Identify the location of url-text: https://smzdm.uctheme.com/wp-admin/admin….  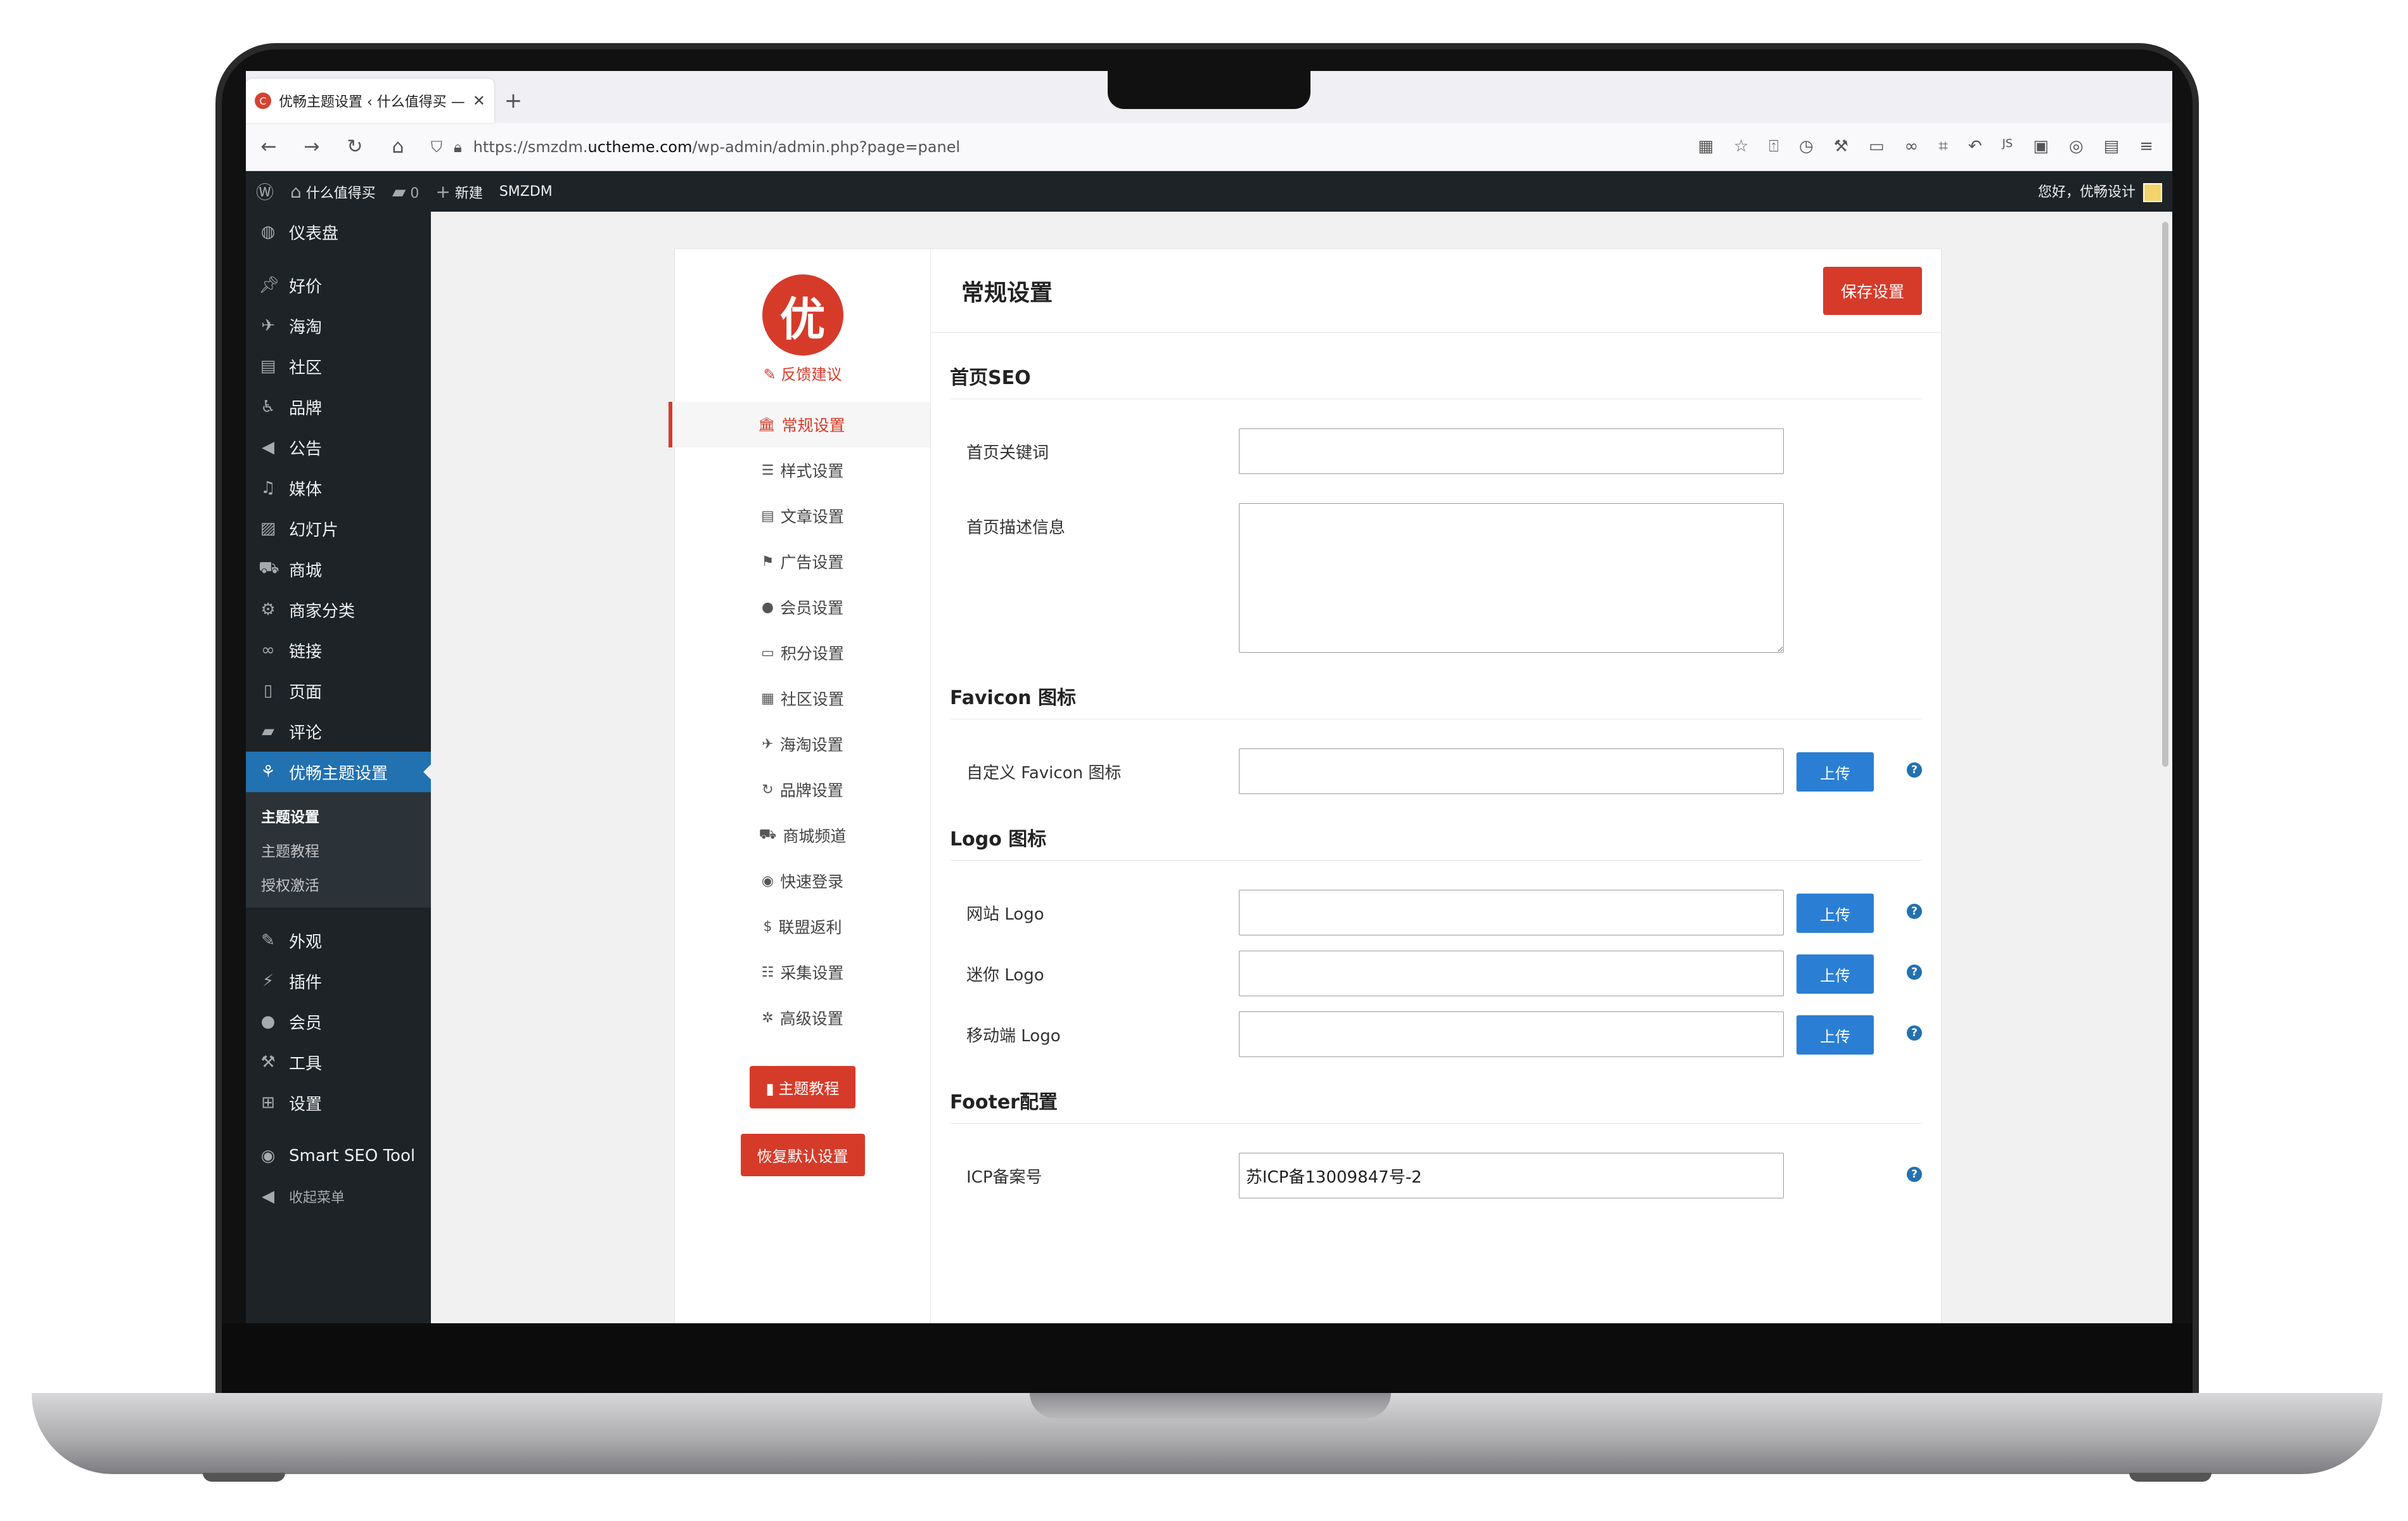
(717, 147).